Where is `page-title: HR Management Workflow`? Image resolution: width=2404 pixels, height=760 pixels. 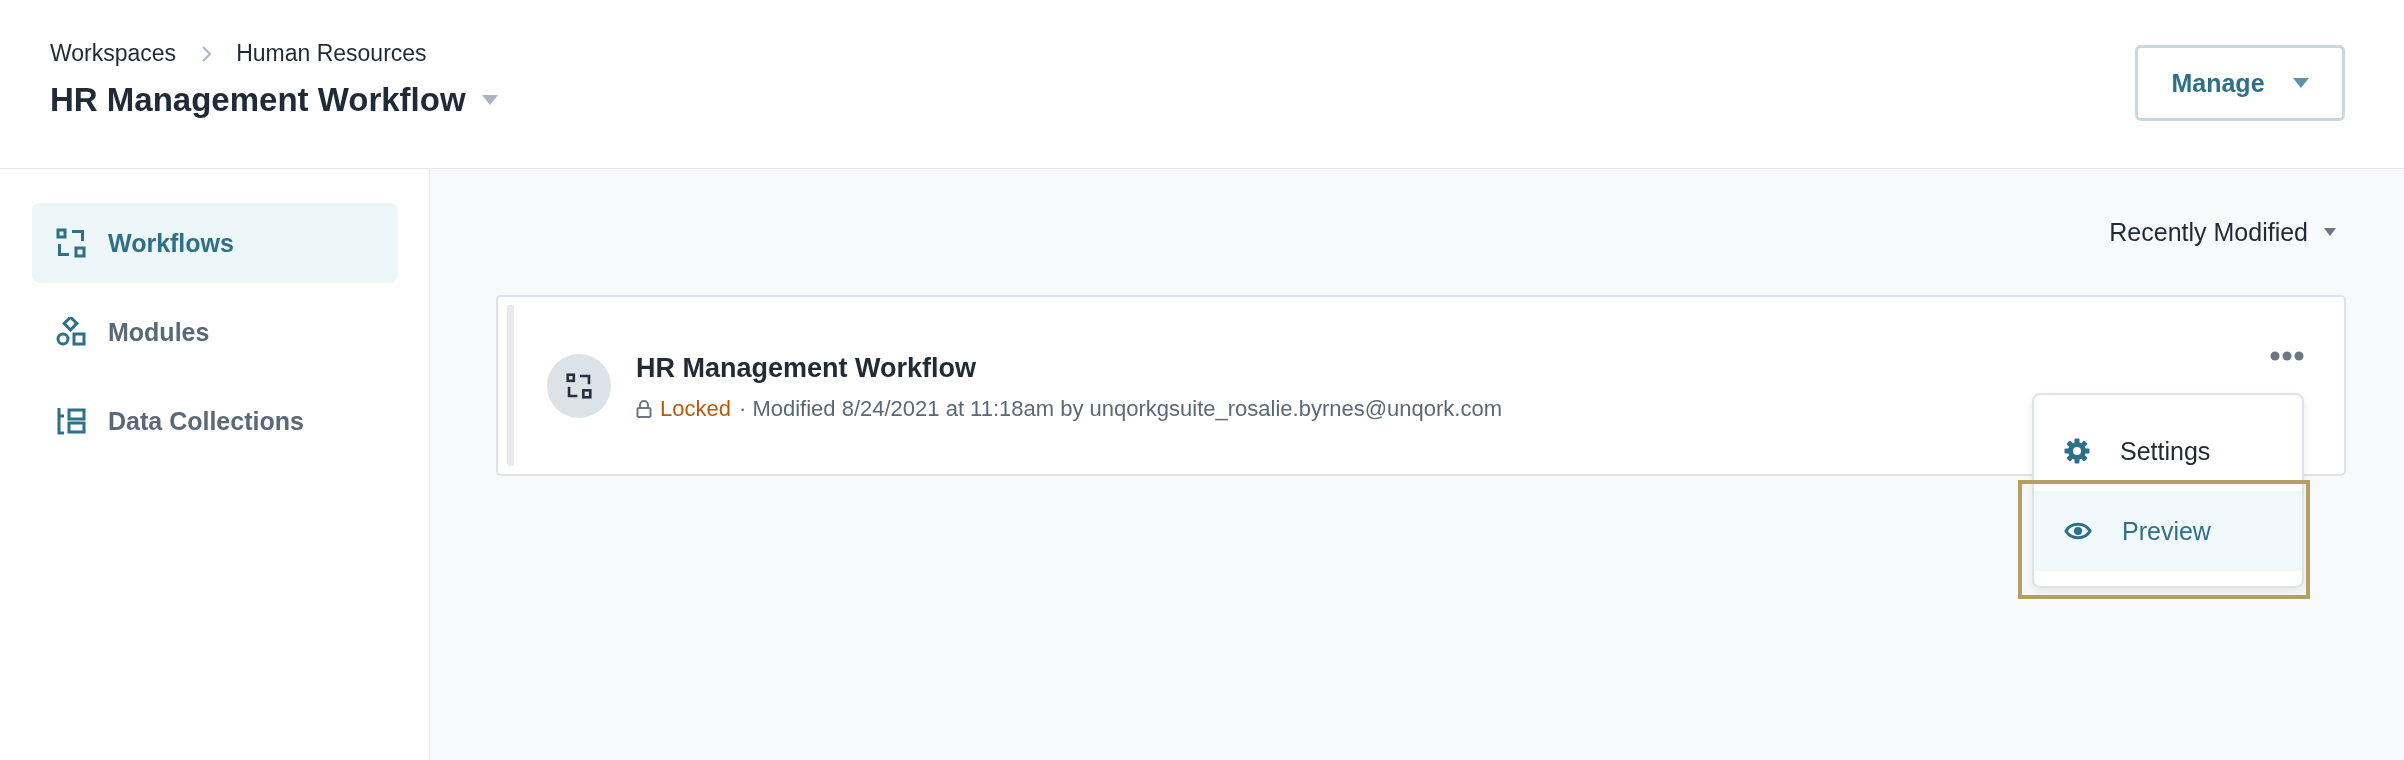 page-title: HR Management Workflow is located at coordinates (258, 100).